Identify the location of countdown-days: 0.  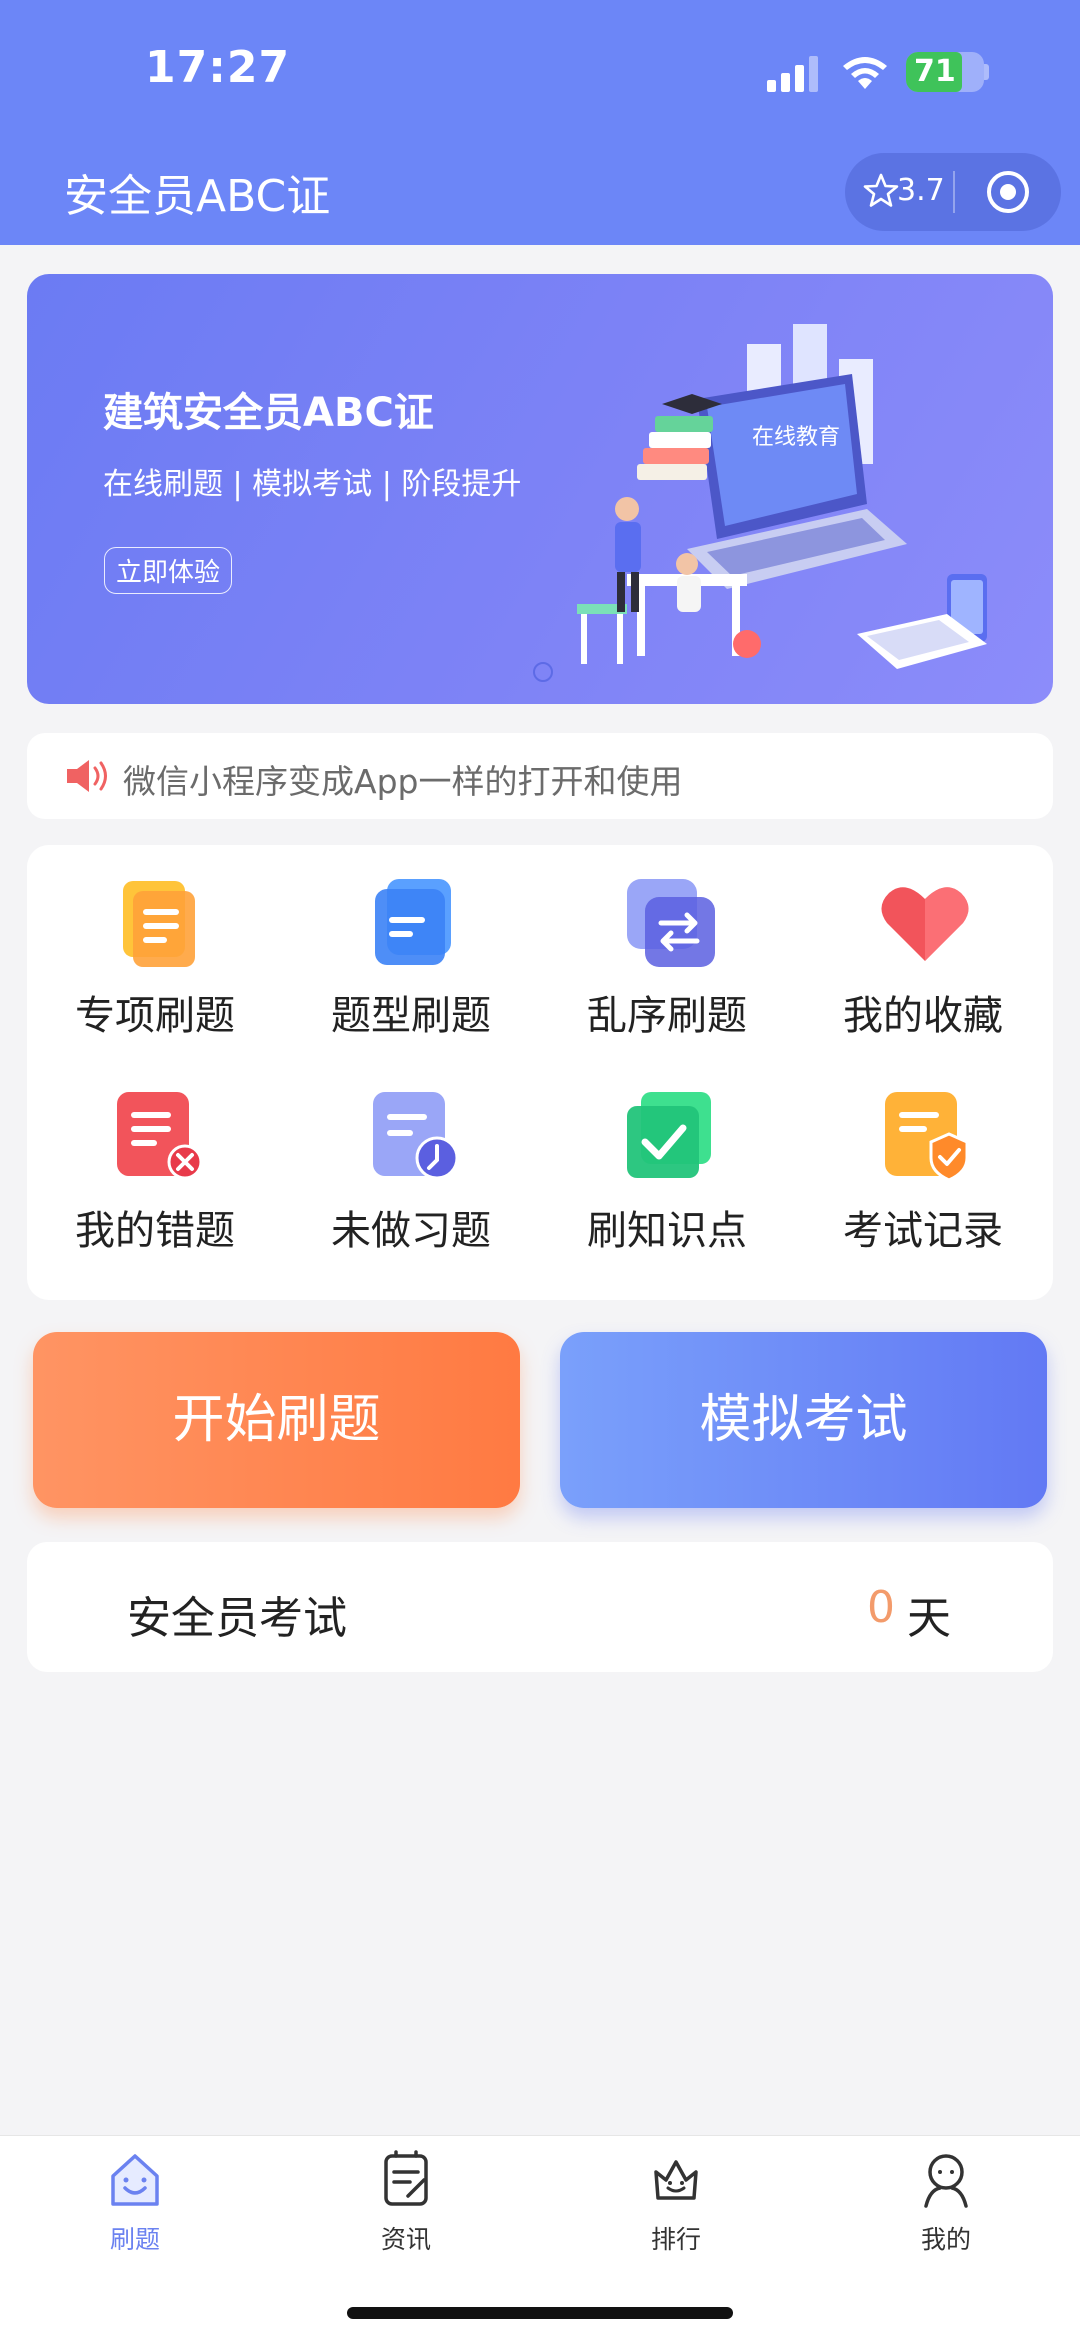
(881, 1607).